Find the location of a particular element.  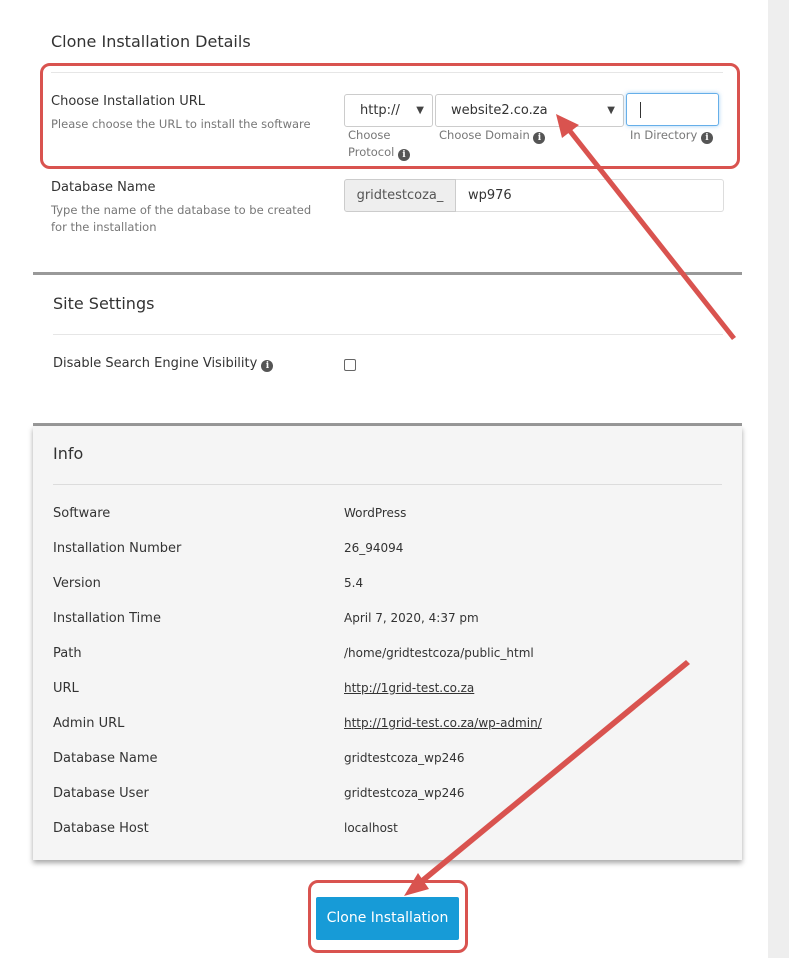

info-label-admin-url: Admin URL is located at coordinates (89, 723).